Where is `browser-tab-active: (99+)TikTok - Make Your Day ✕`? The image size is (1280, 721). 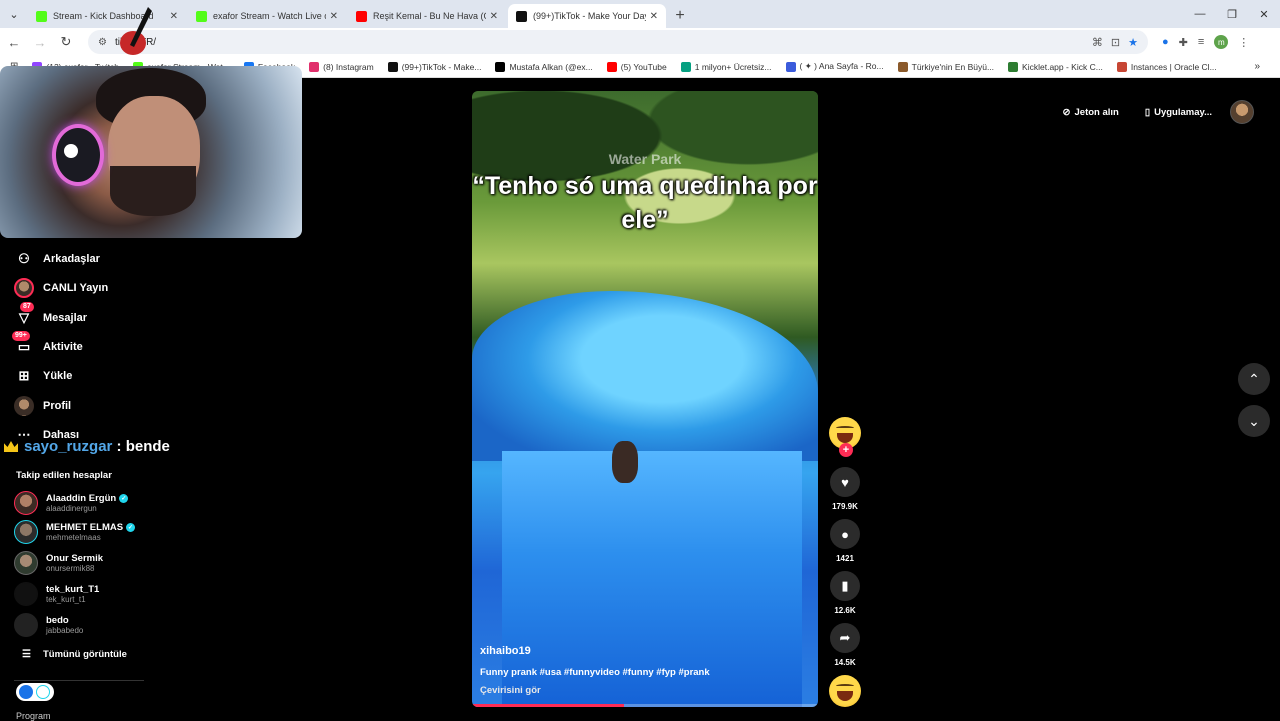 browser-tab-active: (99+)TikTok - Make Your Day ✕ is located at coordinates (587, 16).